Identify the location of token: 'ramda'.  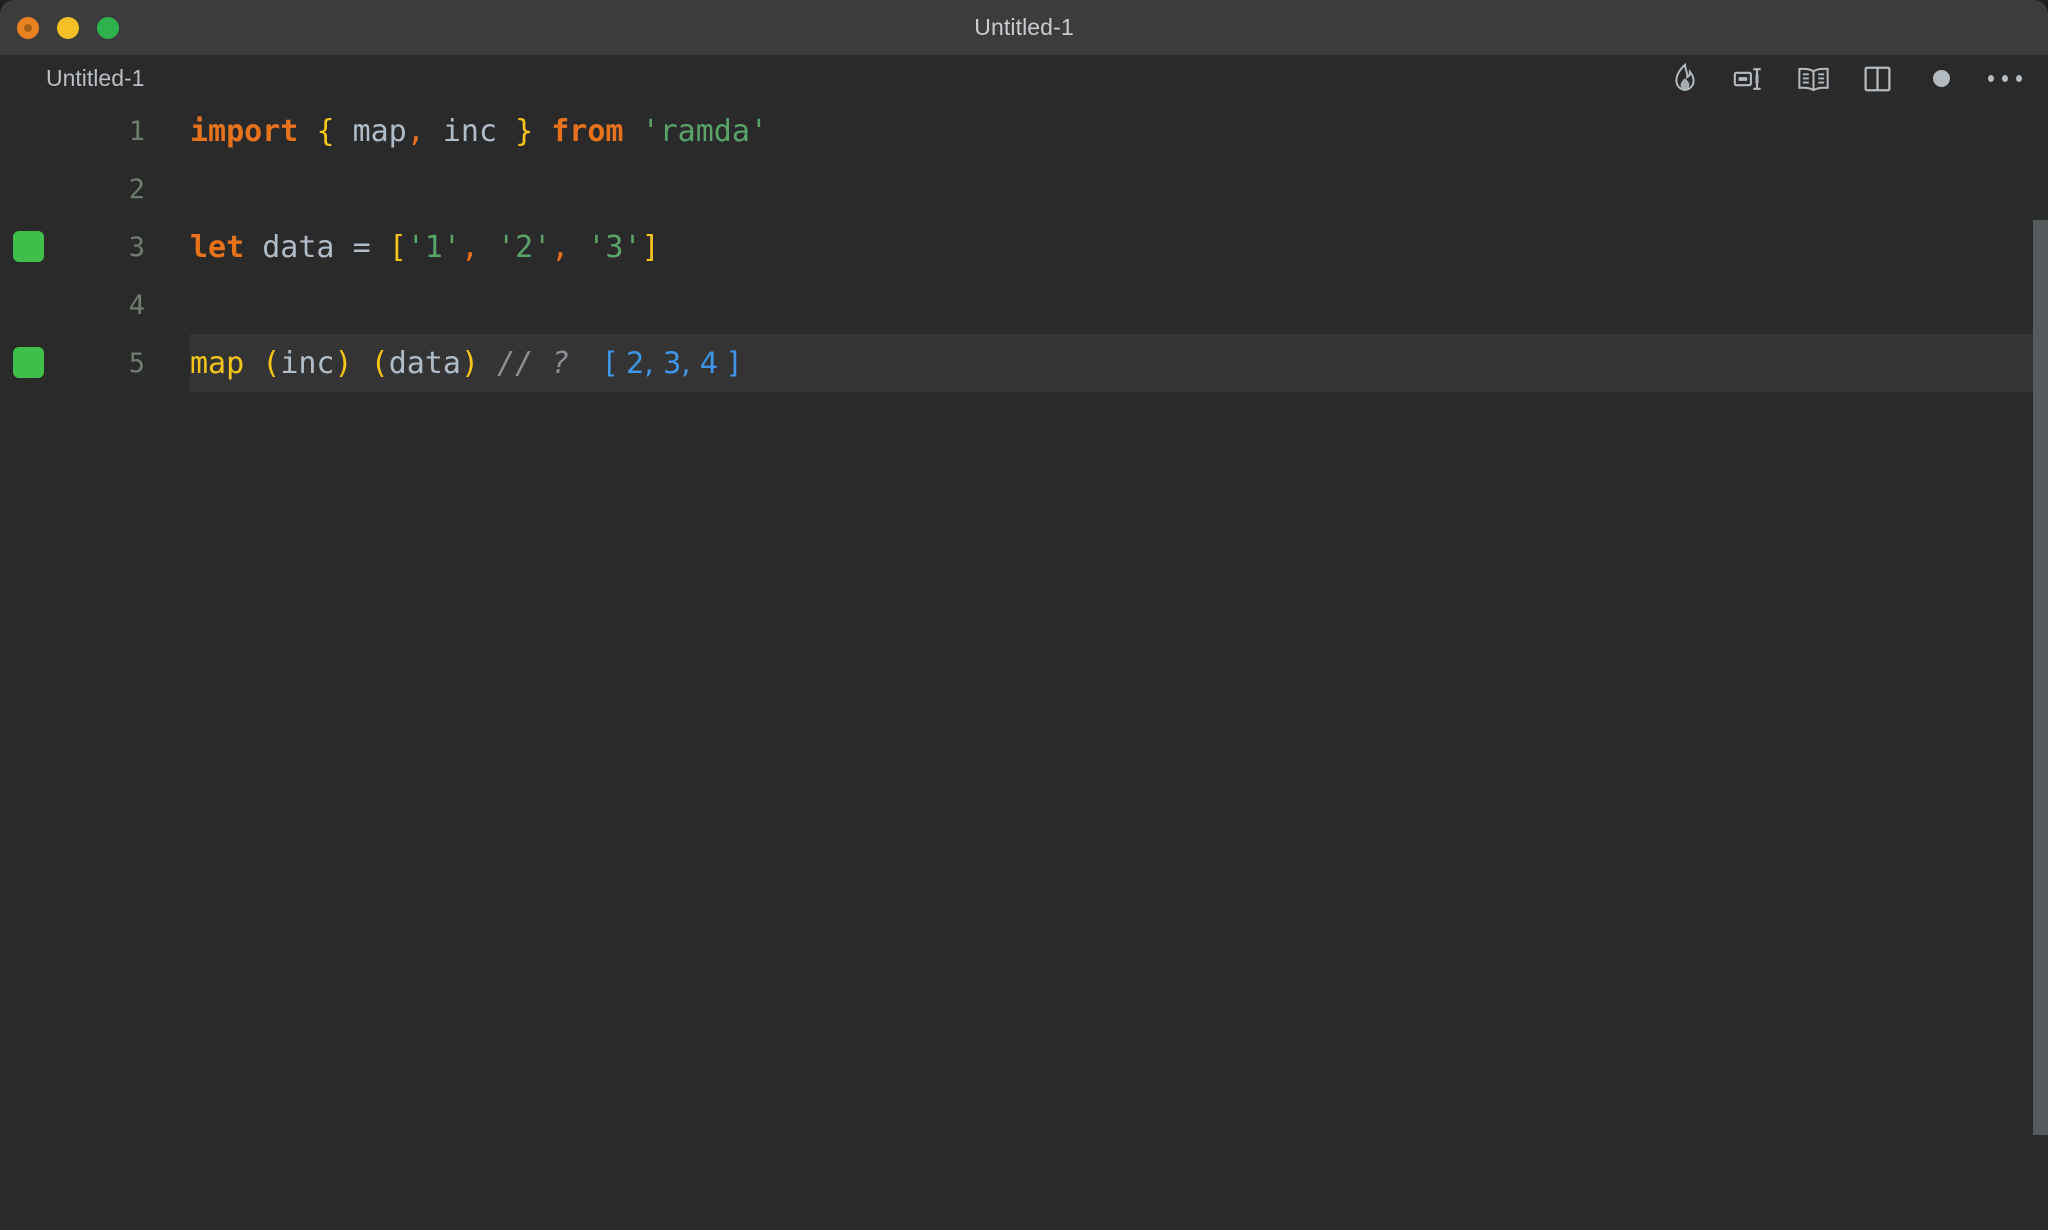
(704, 131).